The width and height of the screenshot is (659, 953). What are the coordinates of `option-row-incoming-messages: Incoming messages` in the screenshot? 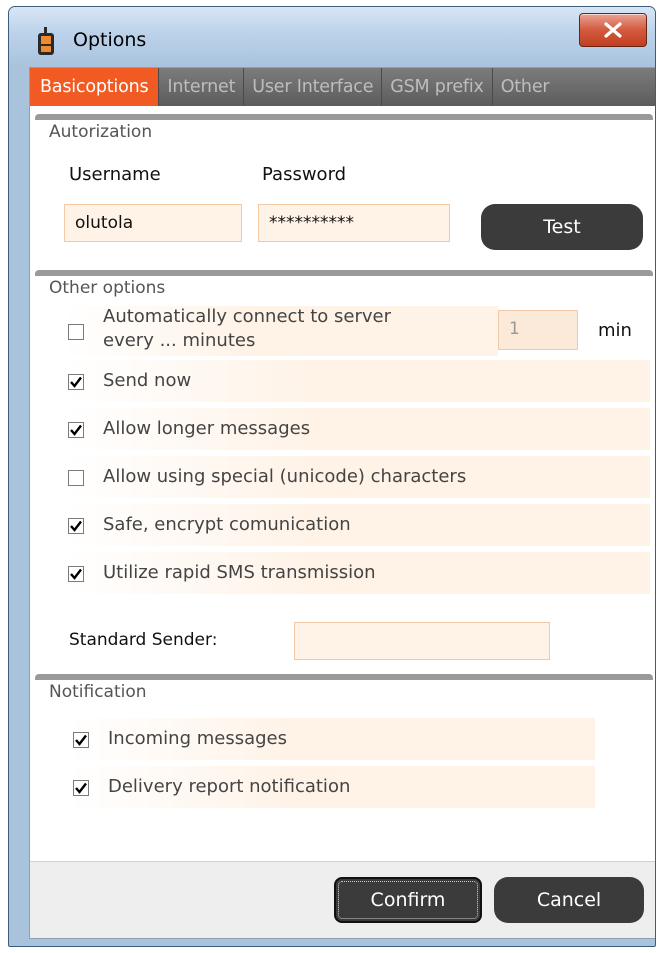 It's located at (332, 739).